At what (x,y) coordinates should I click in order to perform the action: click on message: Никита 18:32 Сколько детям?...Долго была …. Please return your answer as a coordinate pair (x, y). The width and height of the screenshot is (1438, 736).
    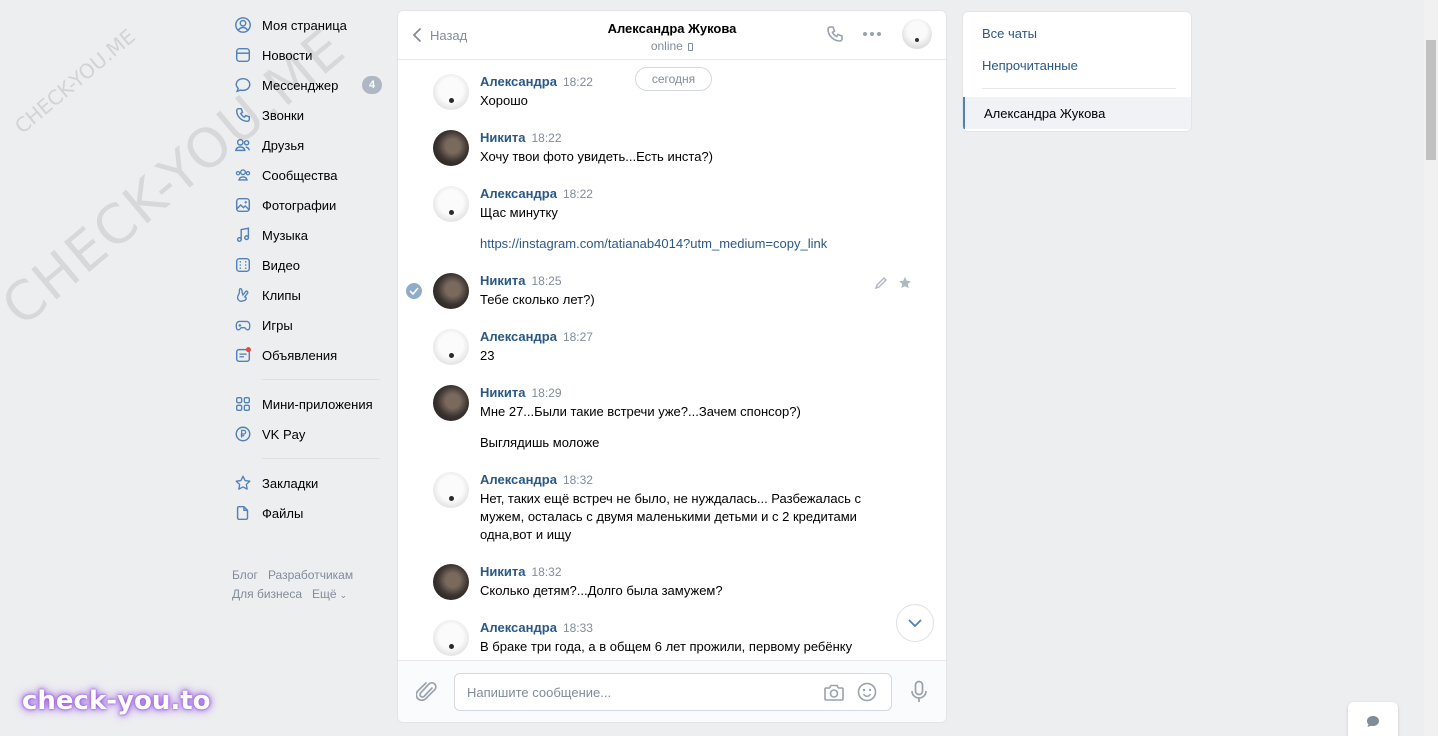
    Looking at the image, I should click on (689, 582).